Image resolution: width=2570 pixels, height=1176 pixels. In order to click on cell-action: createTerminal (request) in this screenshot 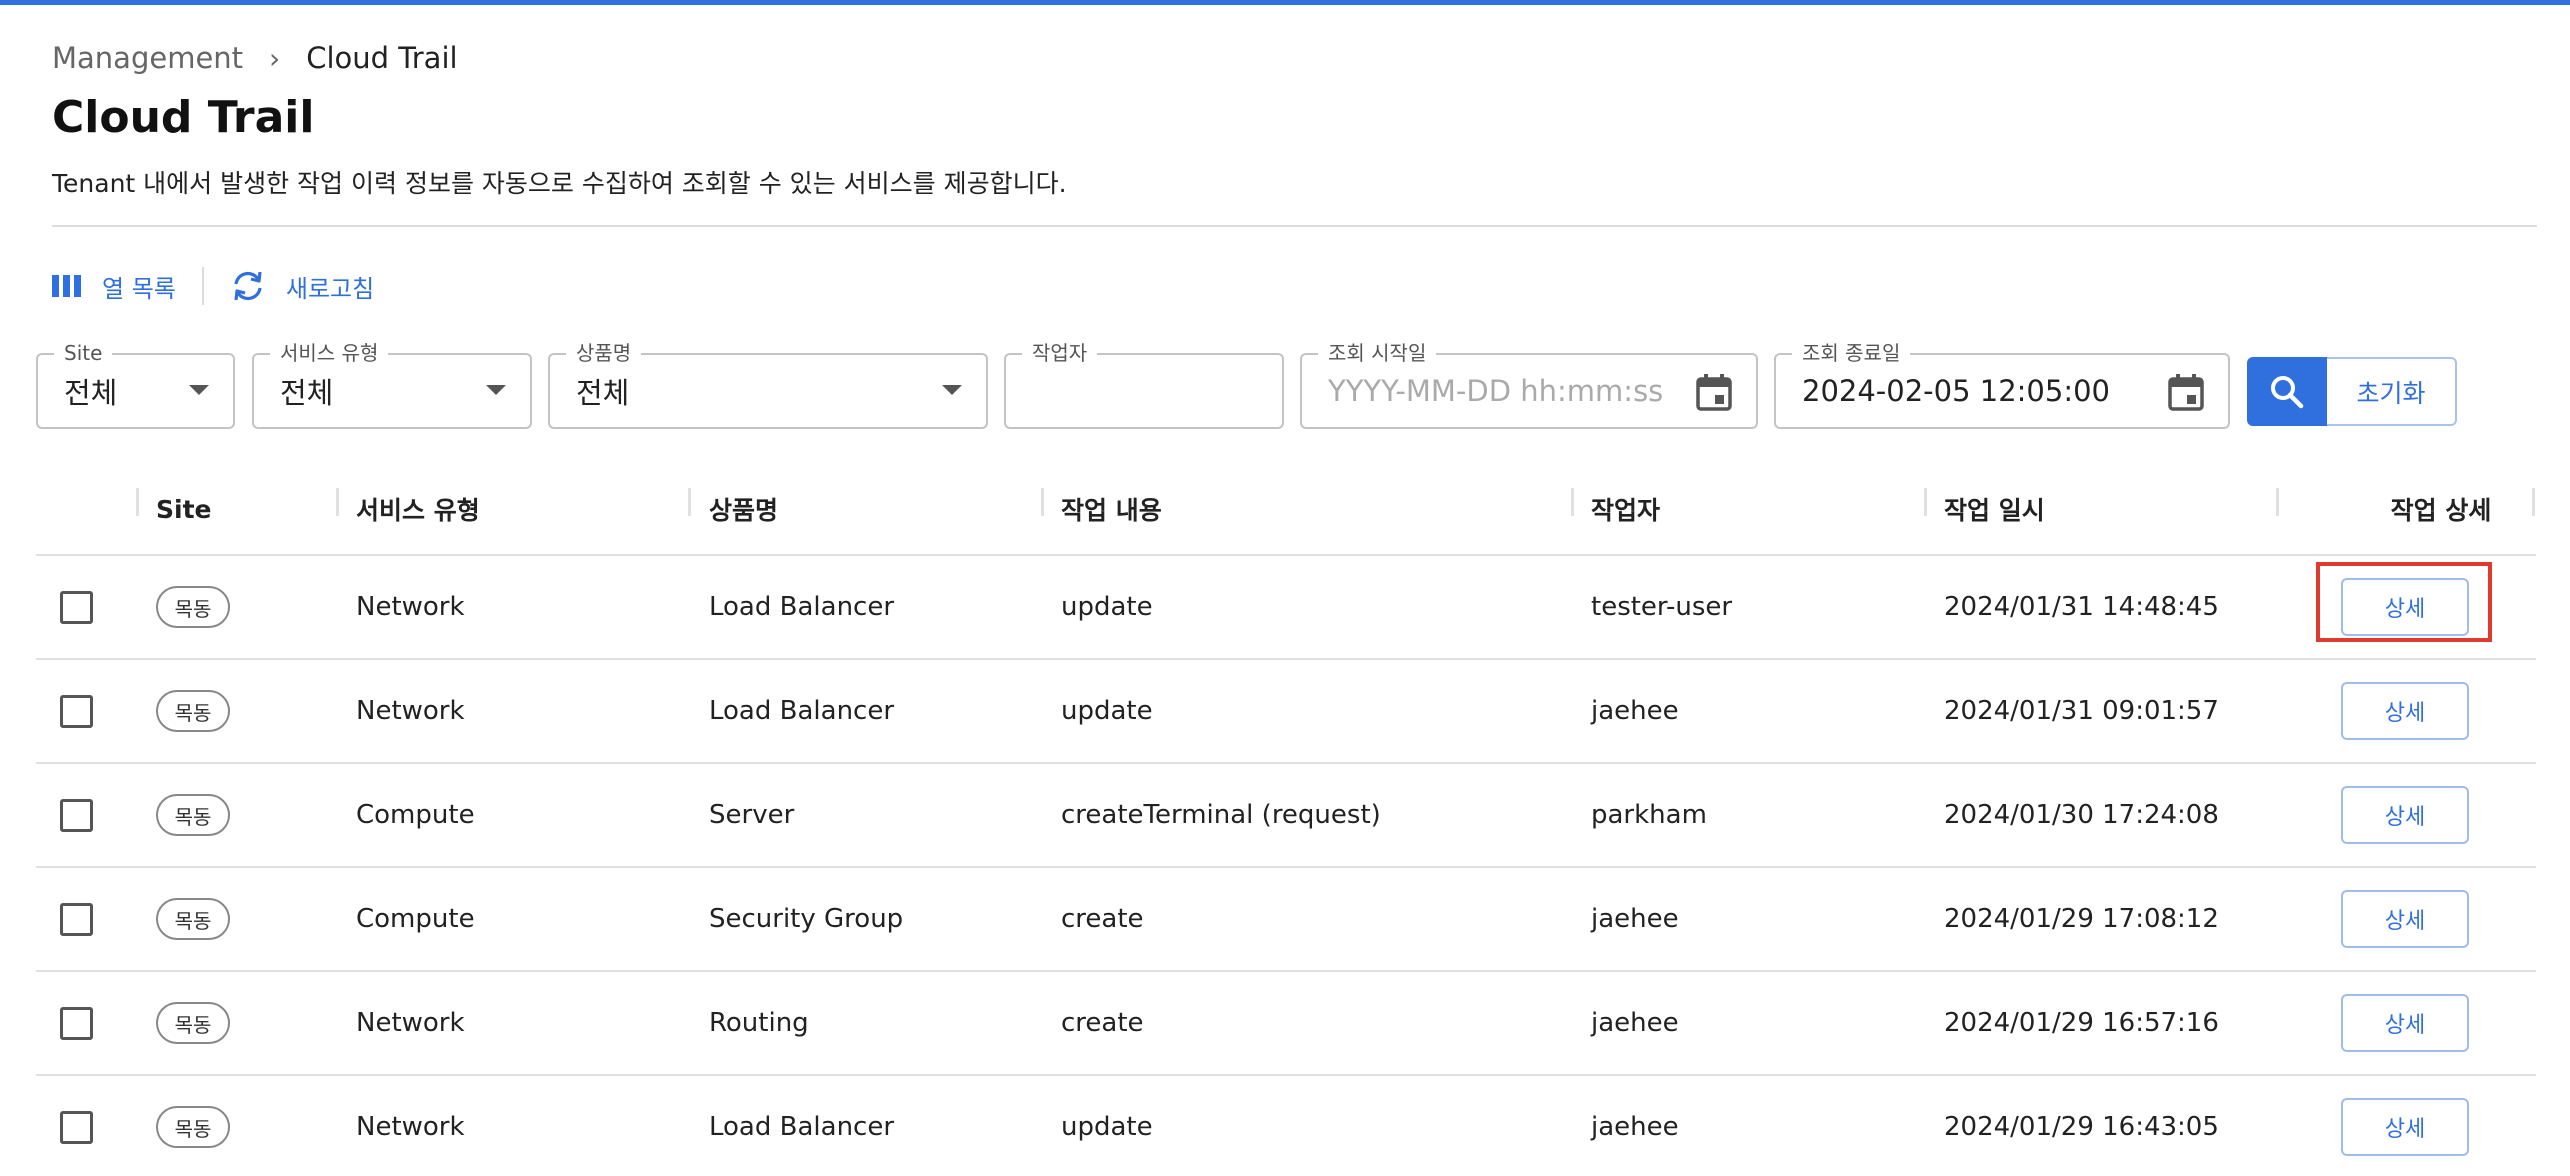, I will do `click(1221, 815)`.